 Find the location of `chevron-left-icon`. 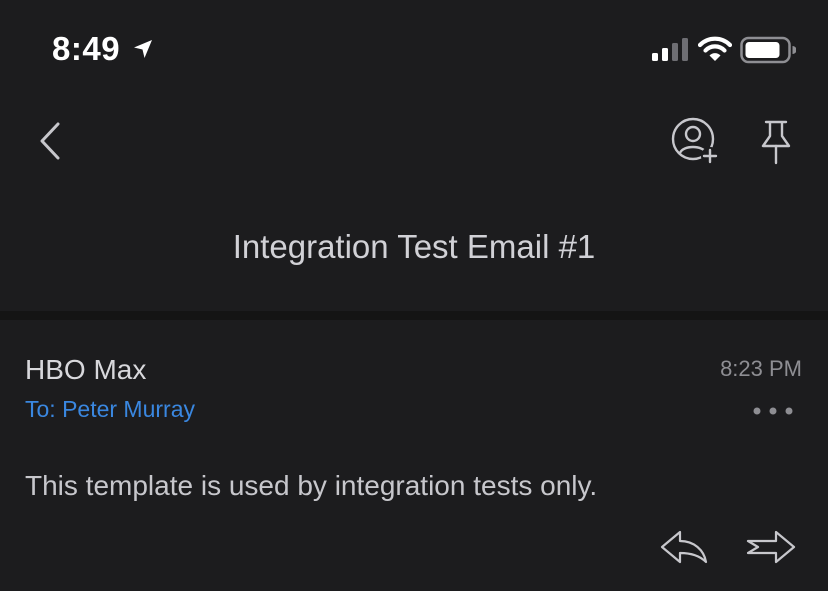

chevron-left-icon is located at coordinates (50, 141).